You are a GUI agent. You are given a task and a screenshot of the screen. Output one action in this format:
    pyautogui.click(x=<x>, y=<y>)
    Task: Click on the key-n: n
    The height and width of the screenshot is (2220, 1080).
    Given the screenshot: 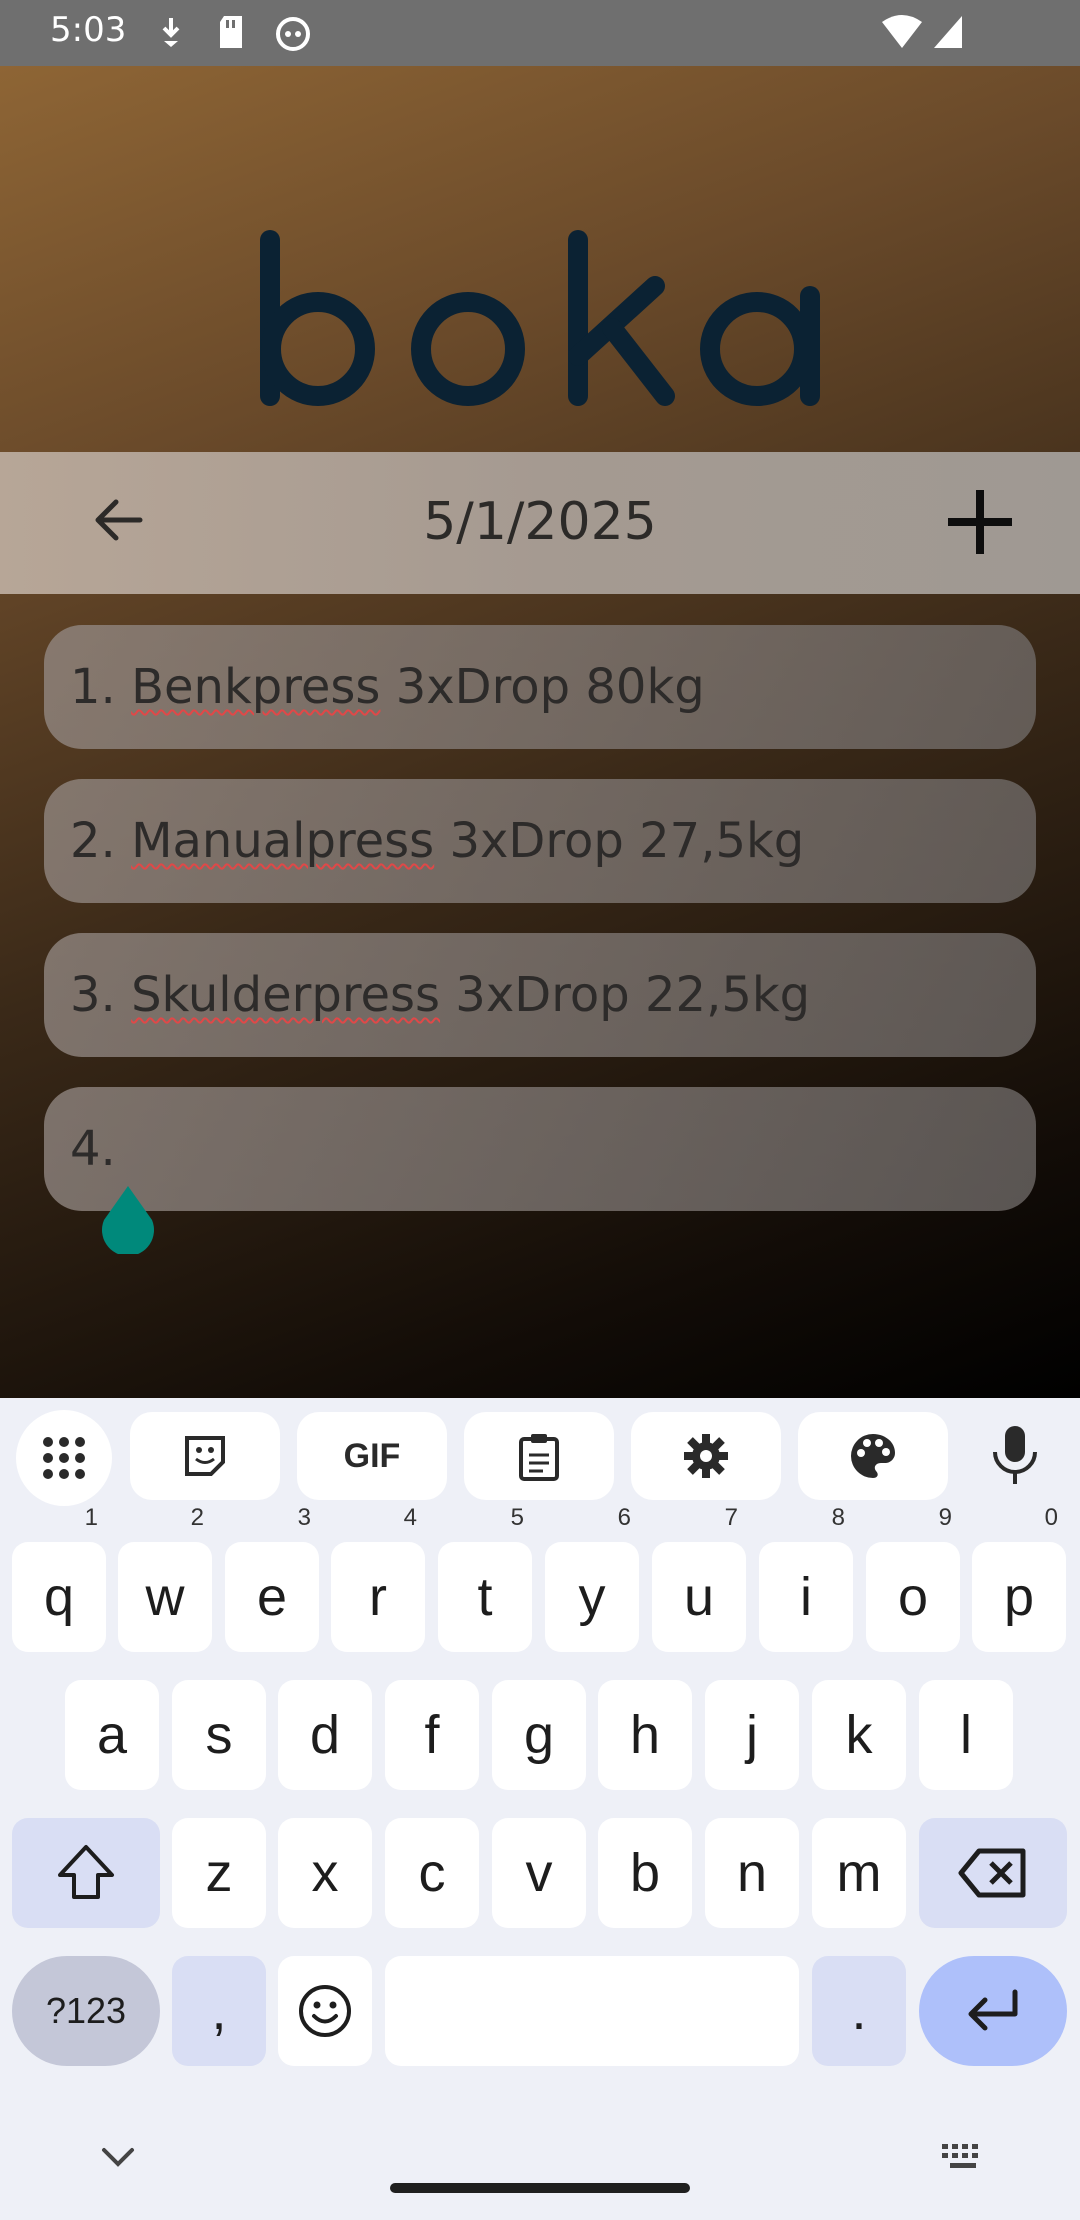 What is the action you would take?
    pyautogui.click(x=752, y=1873)
    